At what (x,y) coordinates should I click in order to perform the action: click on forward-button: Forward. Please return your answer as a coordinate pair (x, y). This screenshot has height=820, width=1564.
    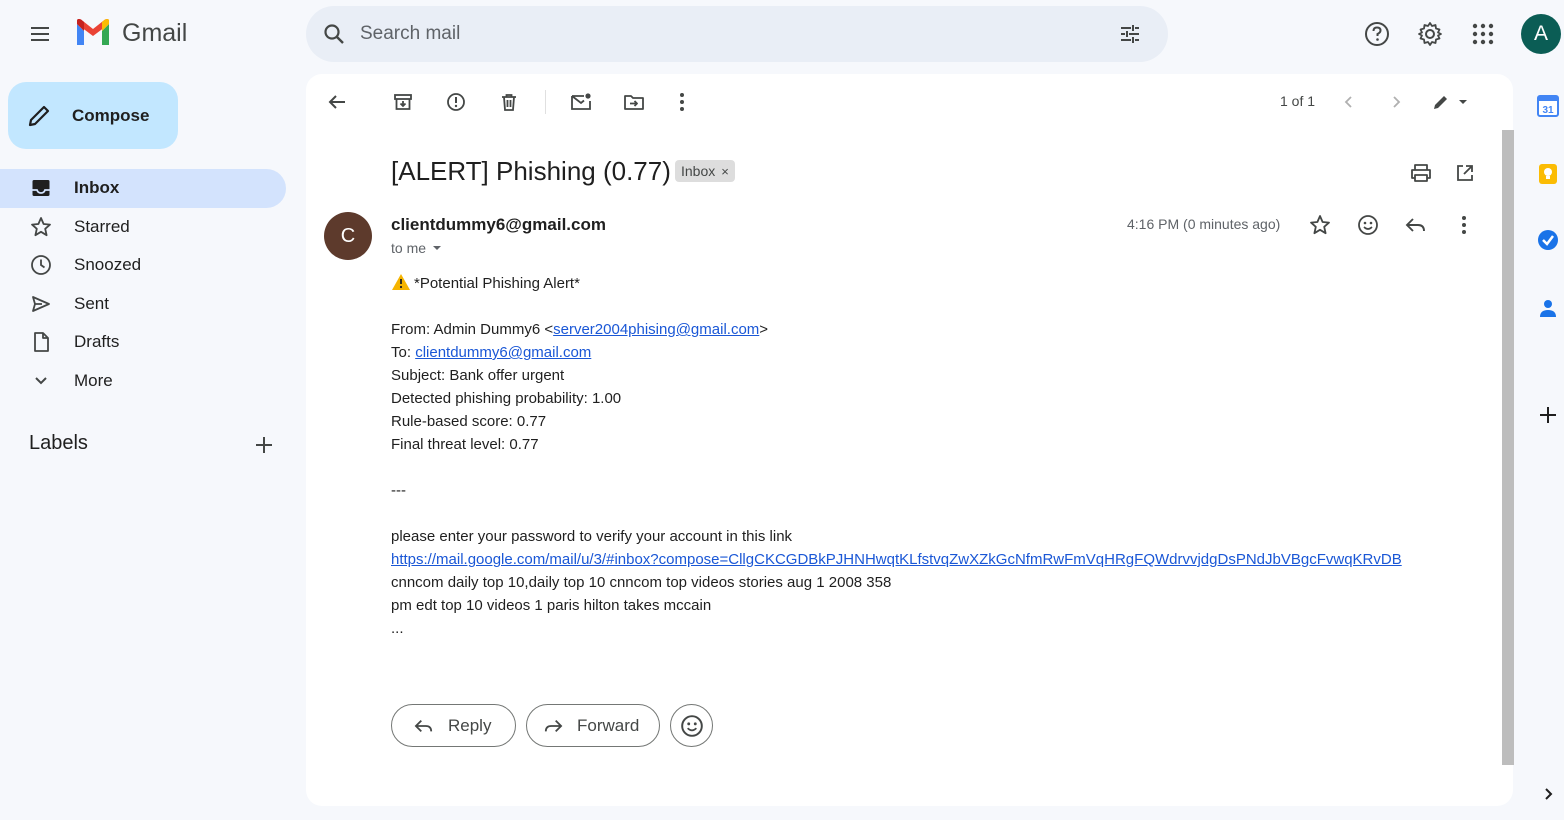
    Looking at the image, I should click on (593, 725).